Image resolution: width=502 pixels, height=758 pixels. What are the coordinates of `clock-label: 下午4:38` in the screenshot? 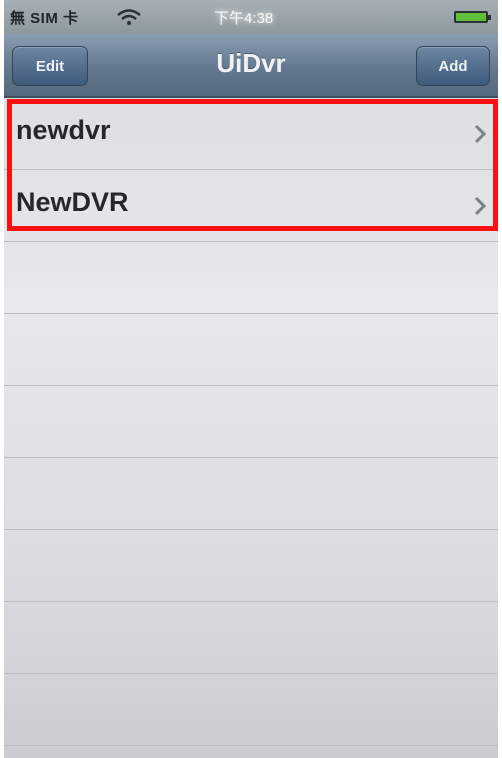 It's located at (244, 18).